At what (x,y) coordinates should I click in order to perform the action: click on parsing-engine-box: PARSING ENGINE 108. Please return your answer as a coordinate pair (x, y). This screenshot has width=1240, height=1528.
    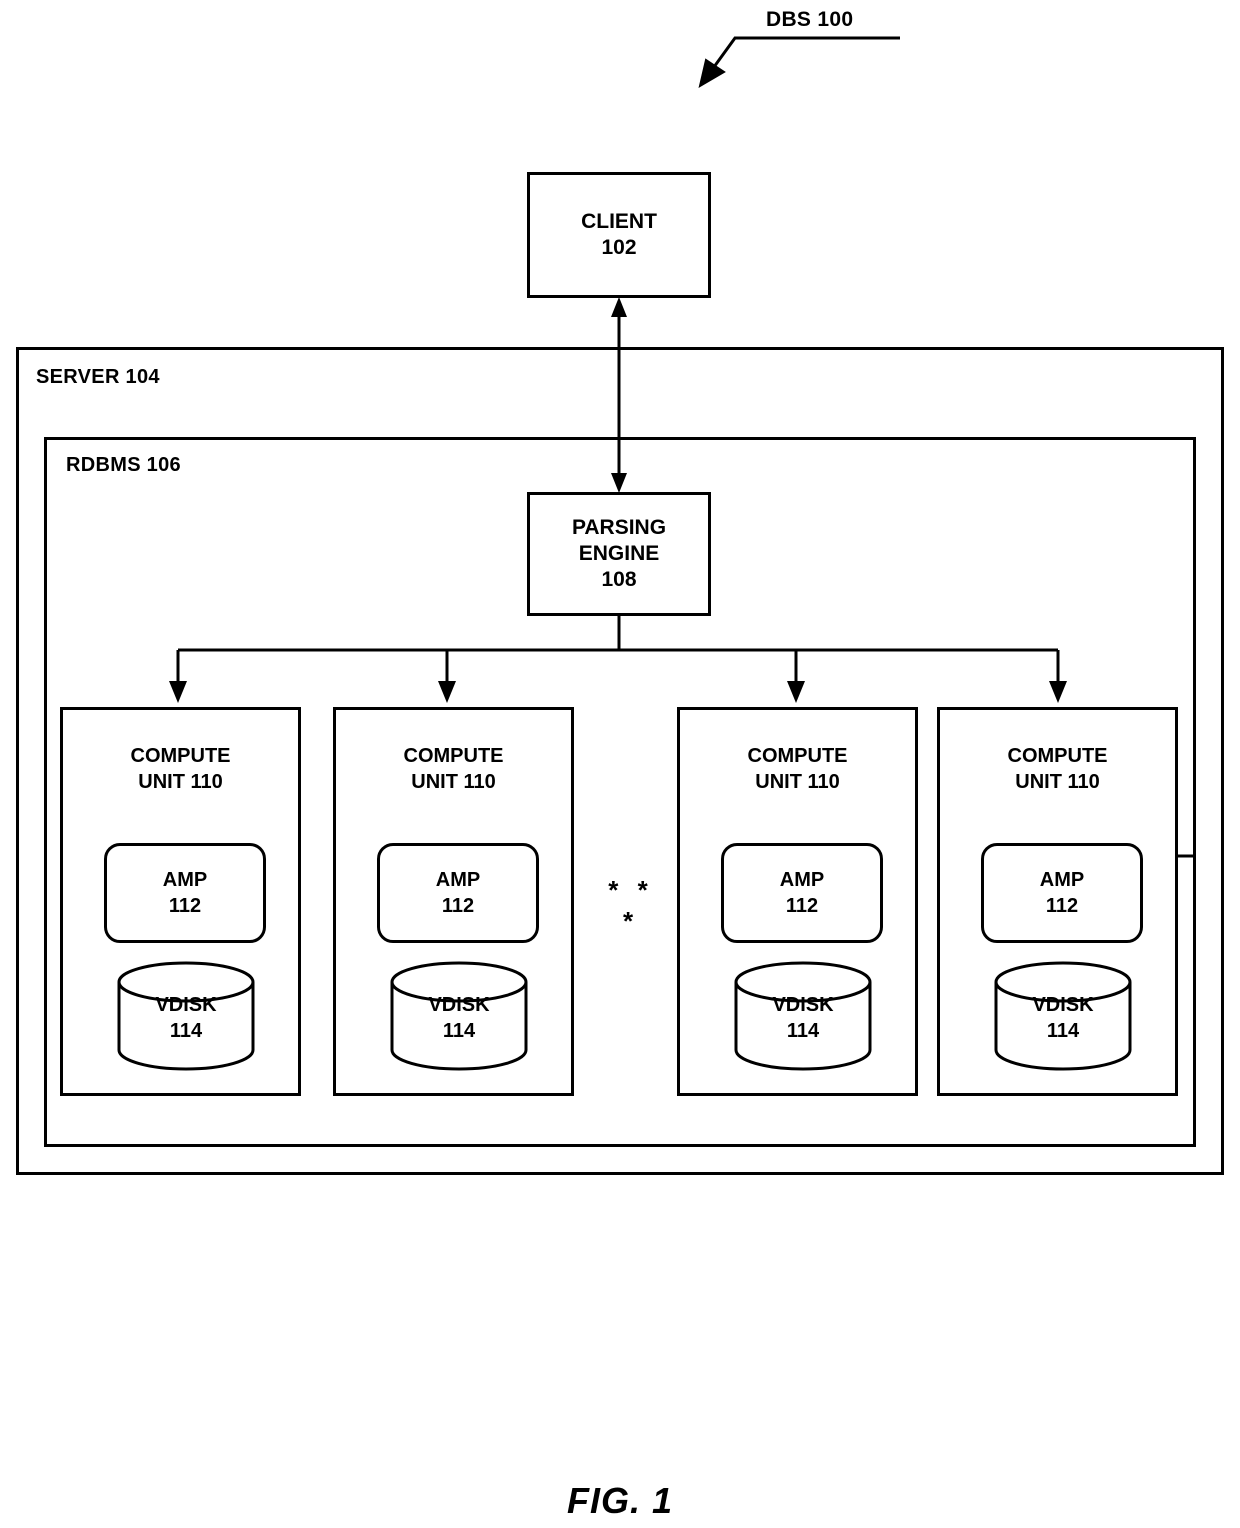
    Looking at the image, I should click on (619, 554).